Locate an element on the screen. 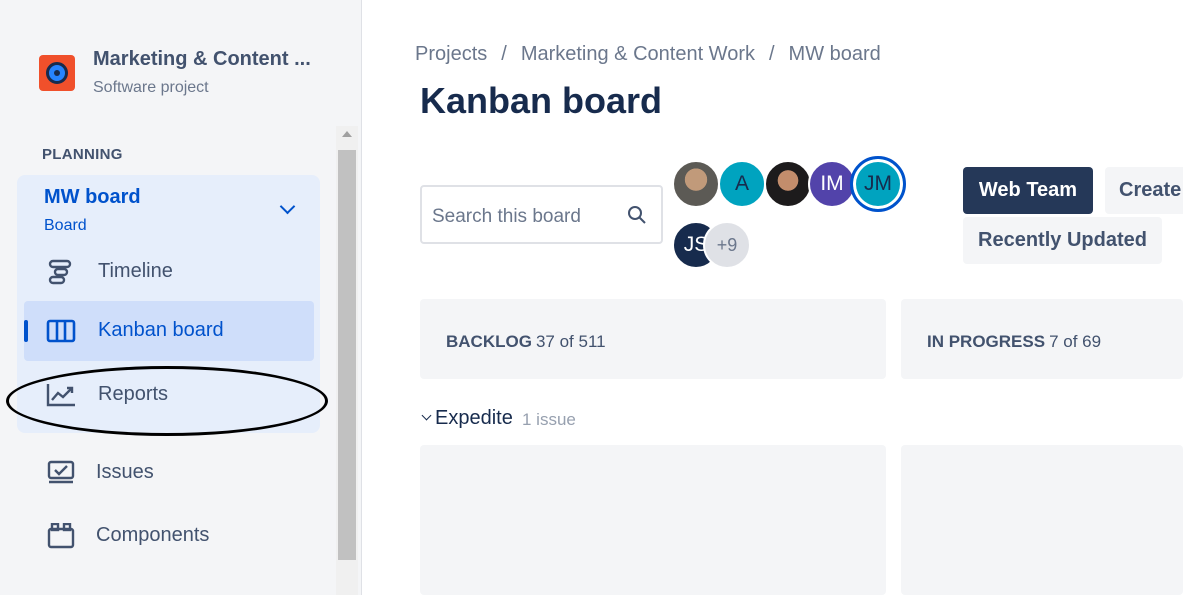 The height and width of the screenshot is (595, 1183). column-count: 37 of 511 is located at coordinates (570, 341).